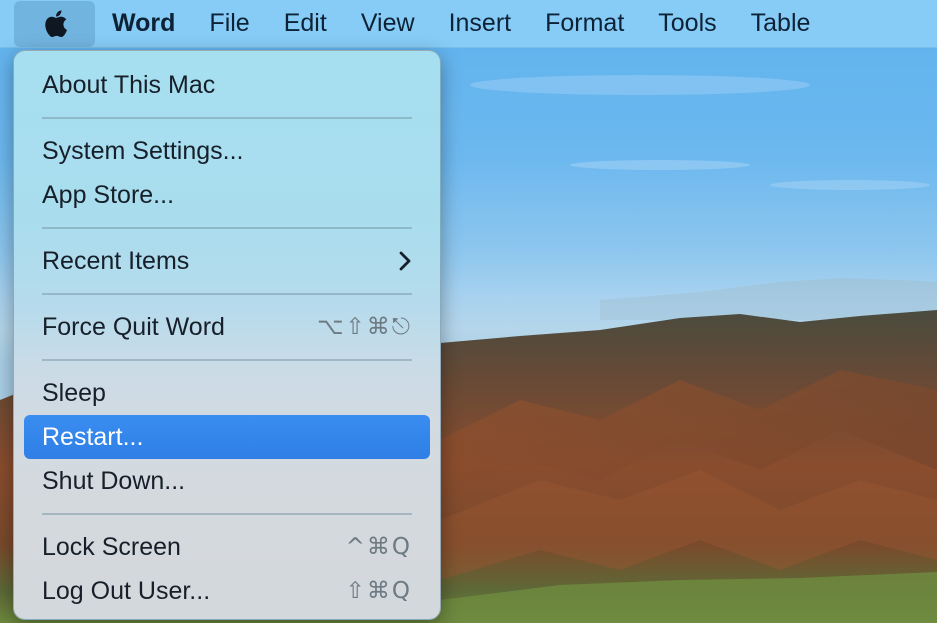  I want to click on menu-item-lock-screen: Lock Screen ^⌘Q, so click(227, 547).